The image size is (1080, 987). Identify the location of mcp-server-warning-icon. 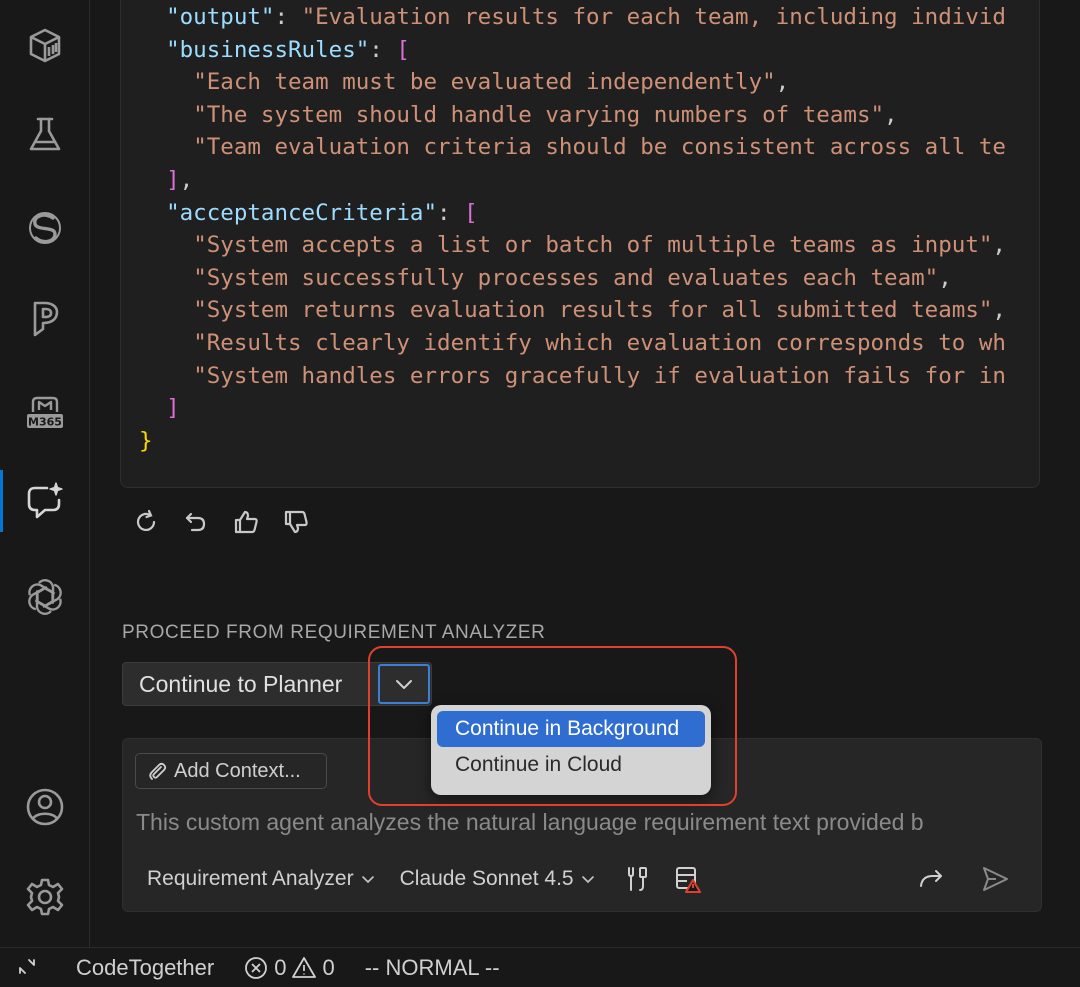
(688, 879).